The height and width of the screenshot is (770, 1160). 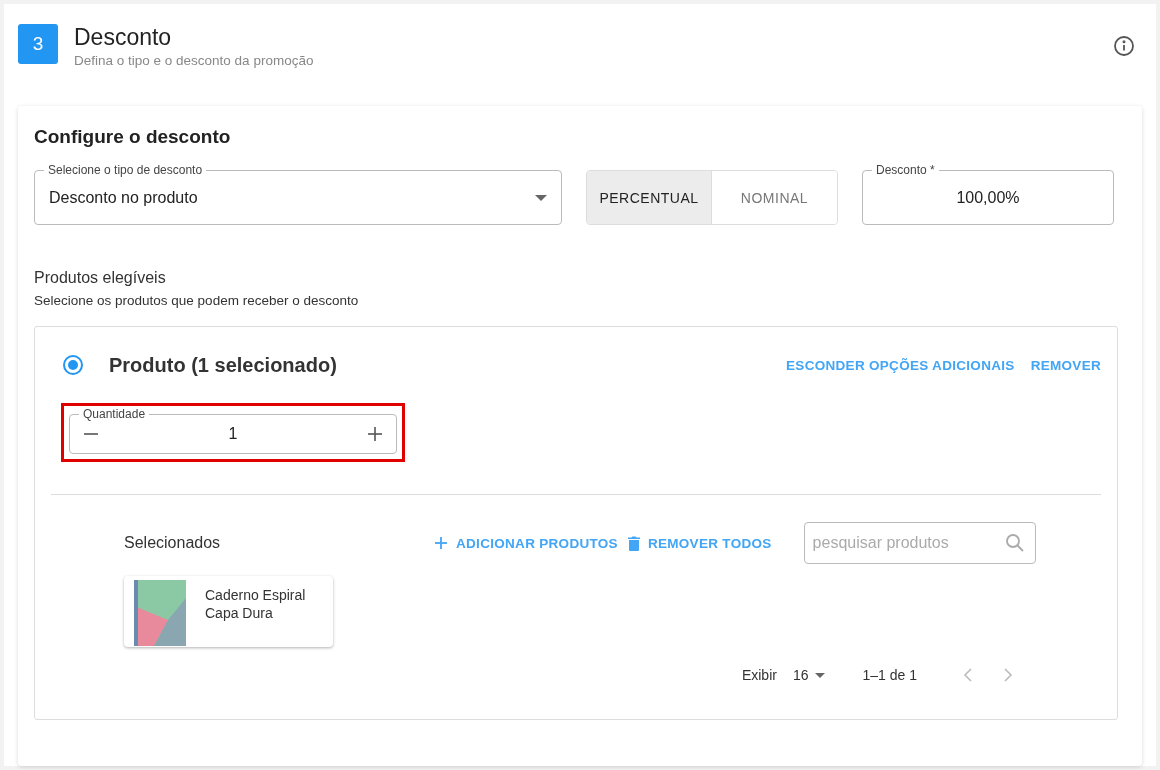 I want to click on eligible-subtitle: Selecione os produtos que podem receber o desconto, so click(x=197, y=300).